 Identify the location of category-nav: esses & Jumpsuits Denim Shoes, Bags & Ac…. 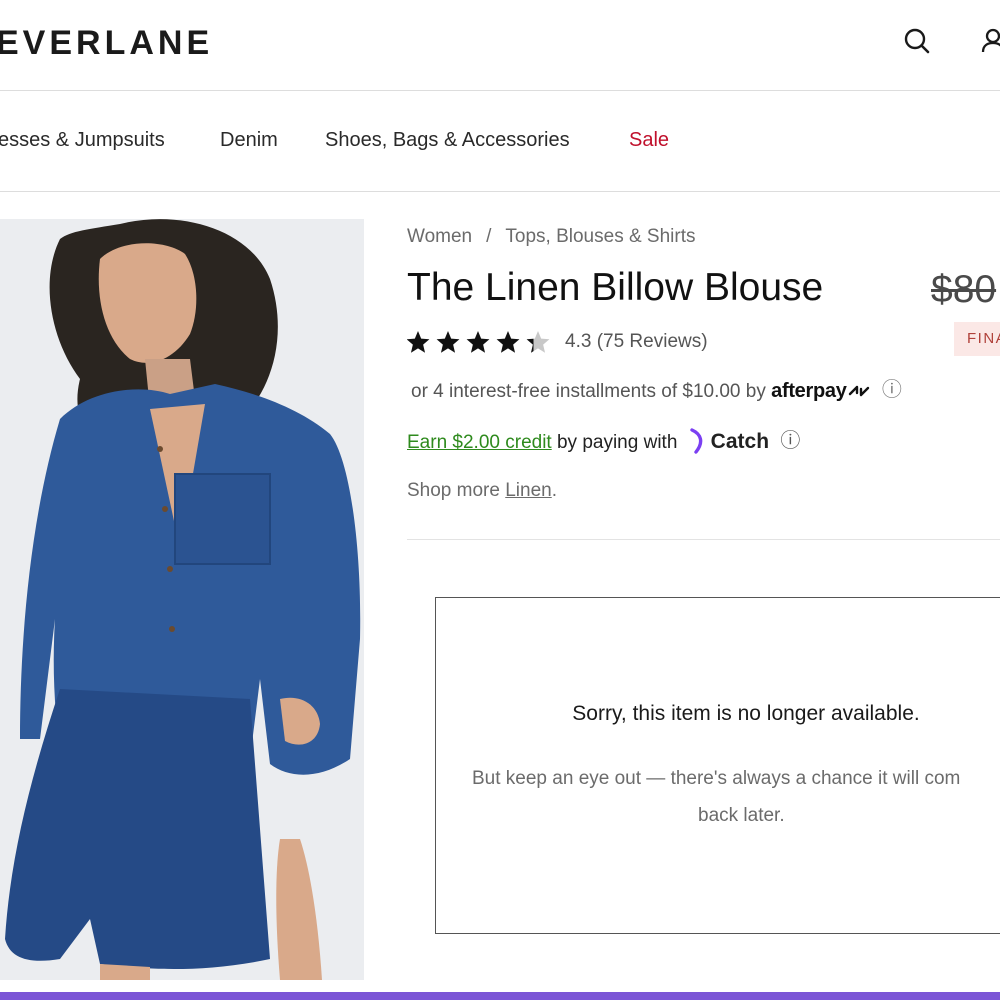
(500, 141).